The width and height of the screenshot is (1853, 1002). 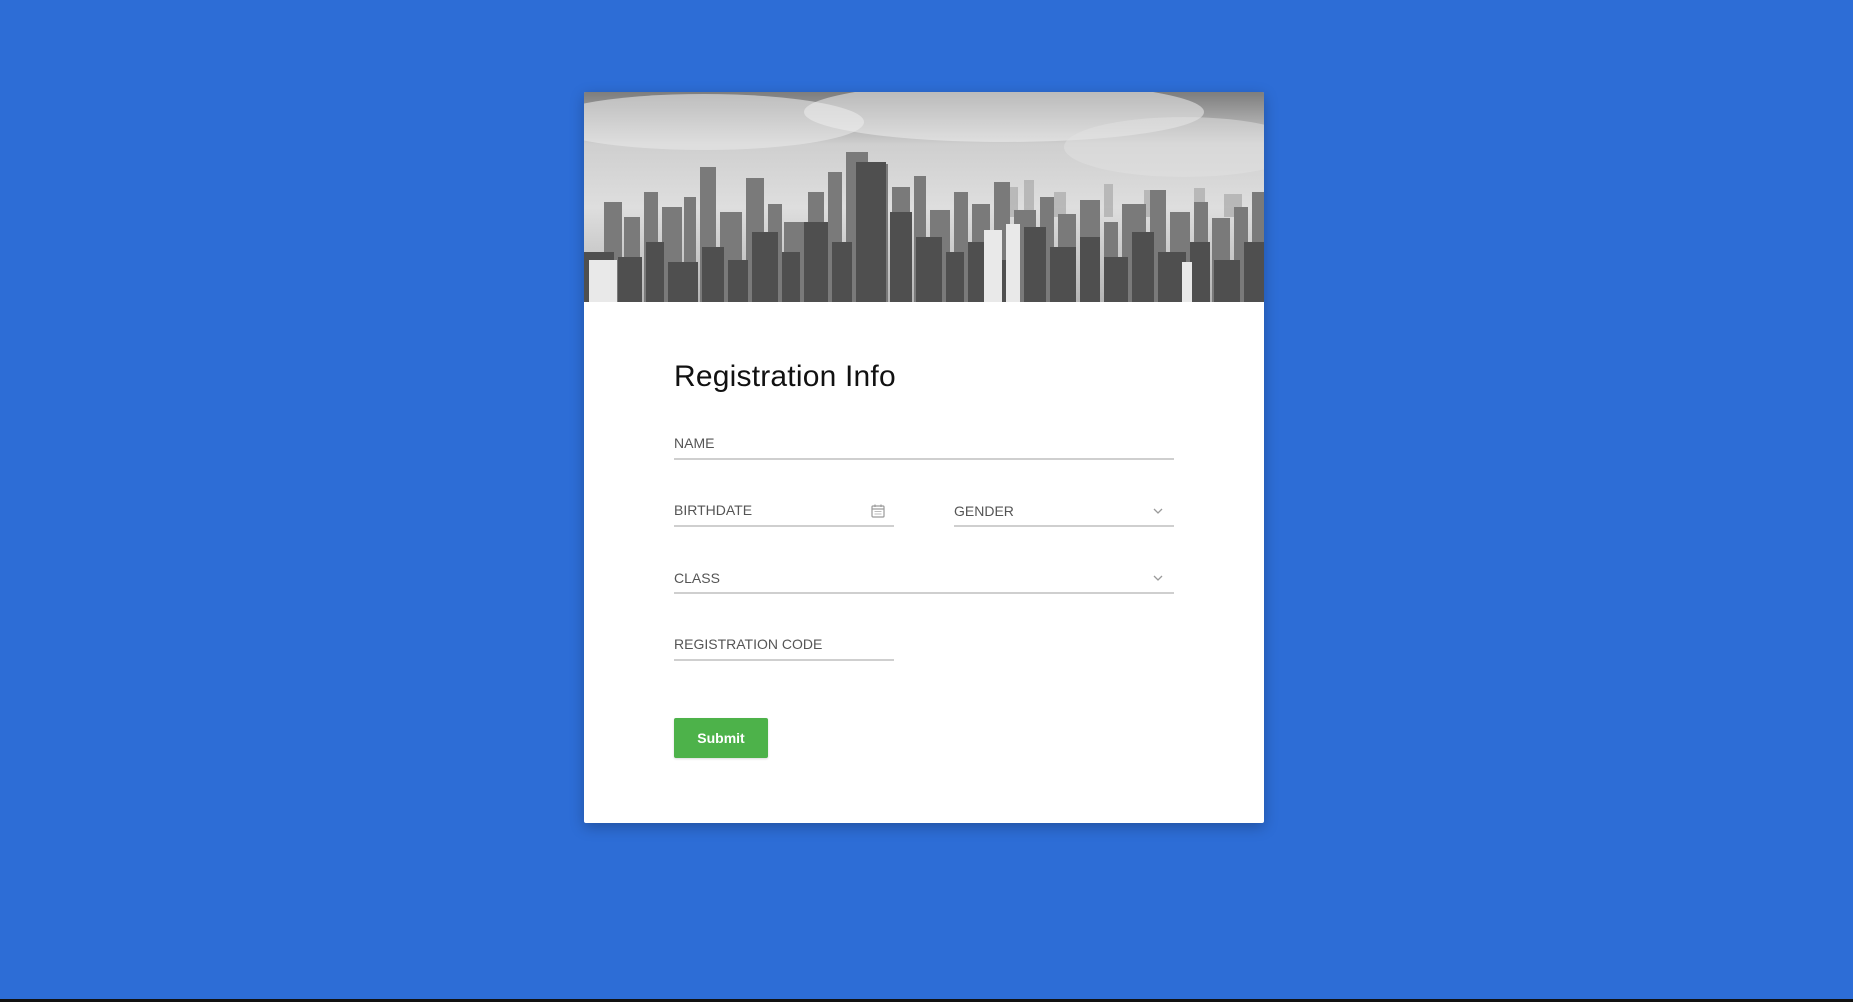 I want to click on gender-placeholder: GENDER, so click(x=984, y=511).